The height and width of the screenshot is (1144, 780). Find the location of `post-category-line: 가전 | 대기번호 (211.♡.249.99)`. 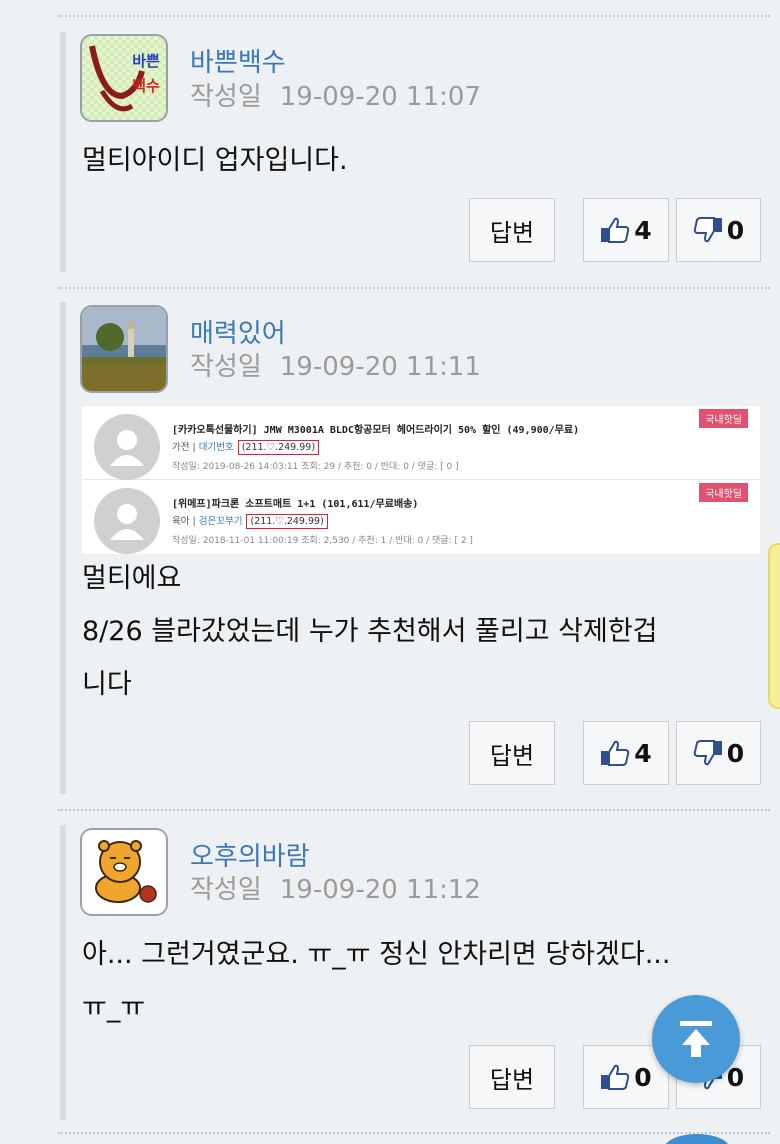

post-category-line: 가전 | 대기번호 (211.♡.249.99) is located at coordinates (246, 447).